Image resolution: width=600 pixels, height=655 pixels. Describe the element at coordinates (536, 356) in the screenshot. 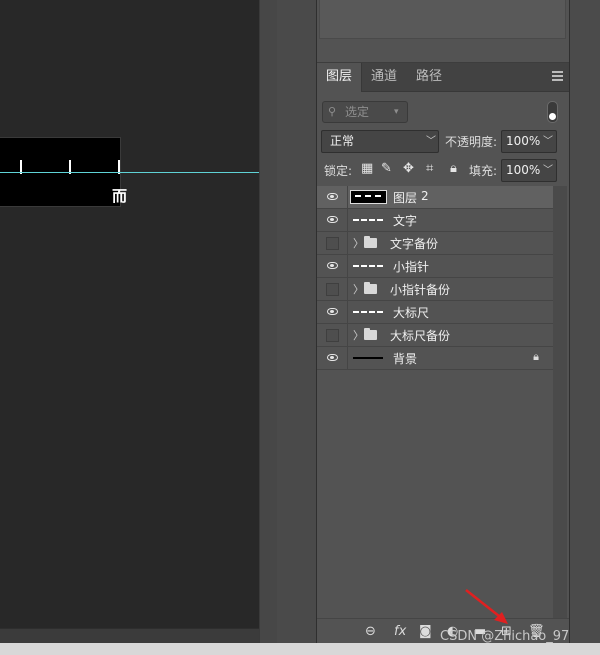

I see `lock-icon: 🔒︎` at that location.